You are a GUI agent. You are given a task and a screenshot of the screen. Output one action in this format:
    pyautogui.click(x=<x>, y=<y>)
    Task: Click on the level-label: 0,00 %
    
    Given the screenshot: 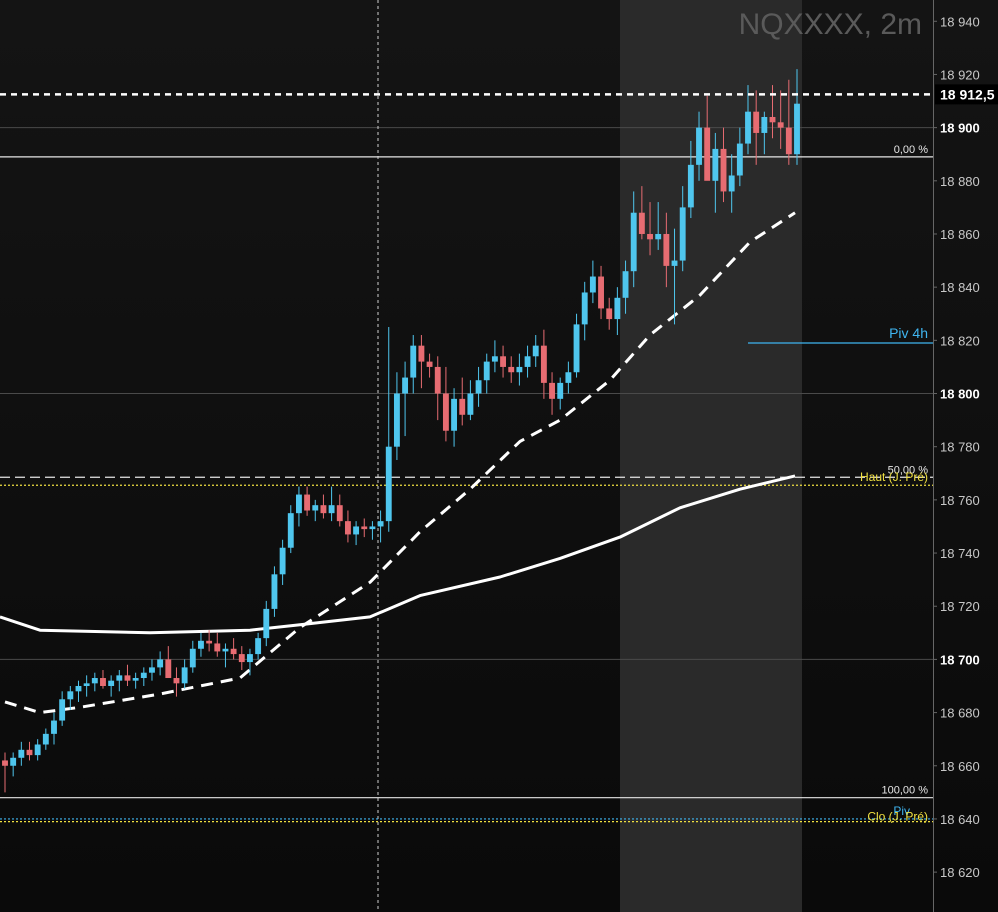 What is the action you would take?
    pyautogui.click(x=911, y=150)
    